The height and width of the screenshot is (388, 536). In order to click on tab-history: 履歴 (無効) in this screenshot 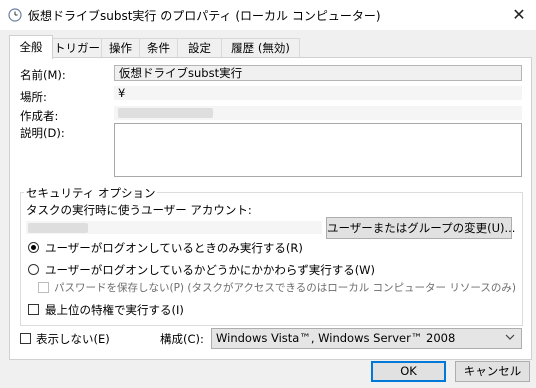, I will do `click(260, 48)`.